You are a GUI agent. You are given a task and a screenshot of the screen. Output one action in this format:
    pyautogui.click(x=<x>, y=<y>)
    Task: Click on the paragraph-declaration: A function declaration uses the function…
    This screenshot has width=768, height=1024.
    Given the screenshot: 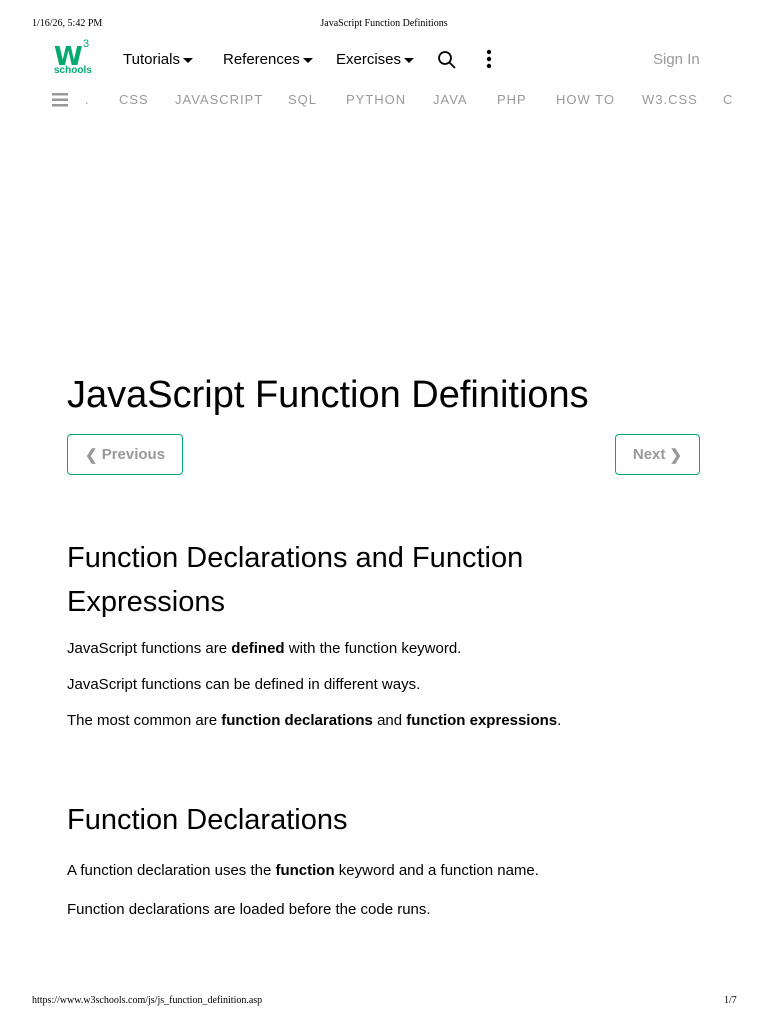 What is the action you would take?
    pyautogui.click(x=303, y=870)
    